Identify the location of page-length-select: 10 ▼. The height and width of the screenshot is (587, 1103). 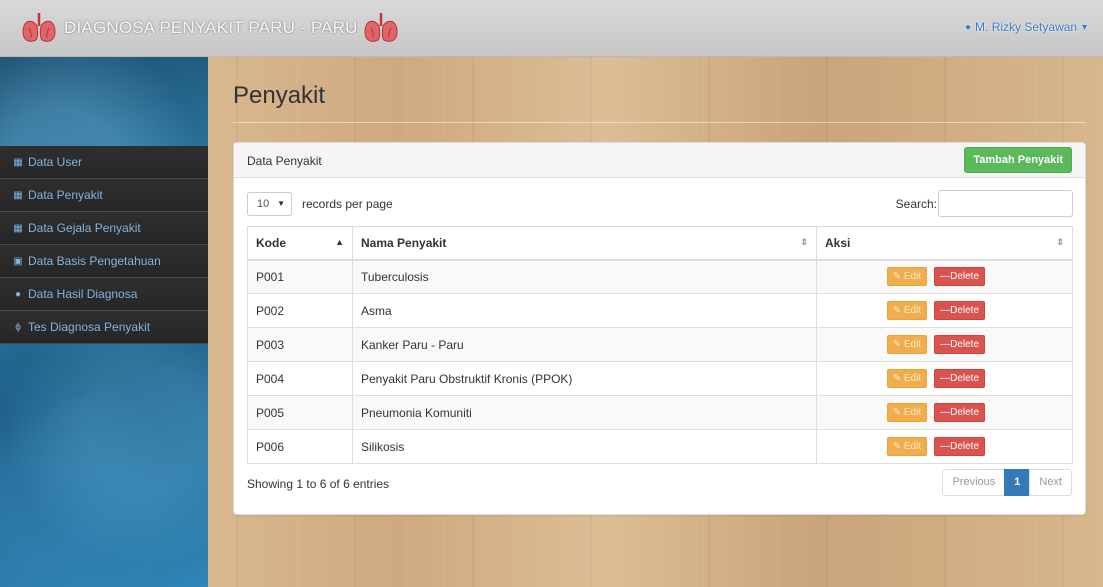
(269, 204).